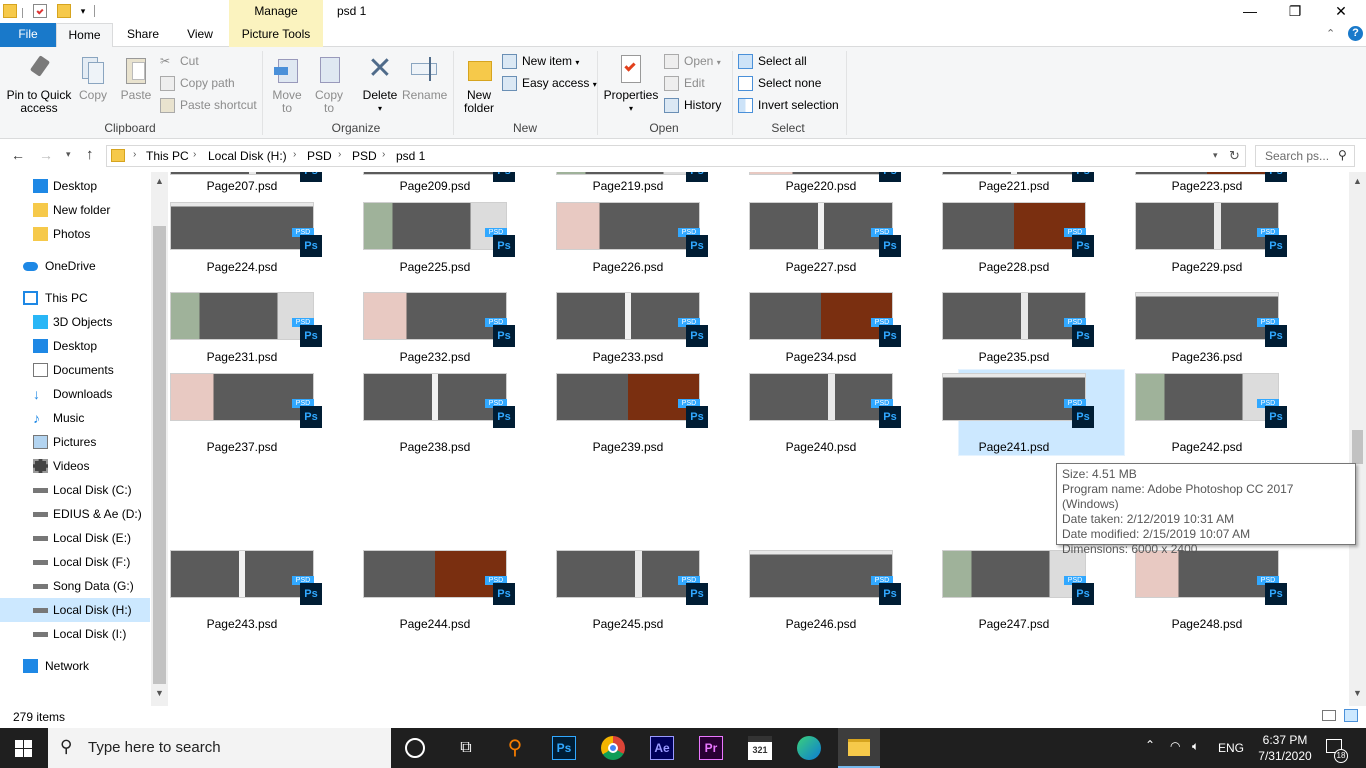 The height and width of the screenshot is (768, 1366). What do you see at coordinates (1330, 33) in the screenshot?
I see `collapse-ribbon-icon: ⌃` at bounding box center [1330, 33].